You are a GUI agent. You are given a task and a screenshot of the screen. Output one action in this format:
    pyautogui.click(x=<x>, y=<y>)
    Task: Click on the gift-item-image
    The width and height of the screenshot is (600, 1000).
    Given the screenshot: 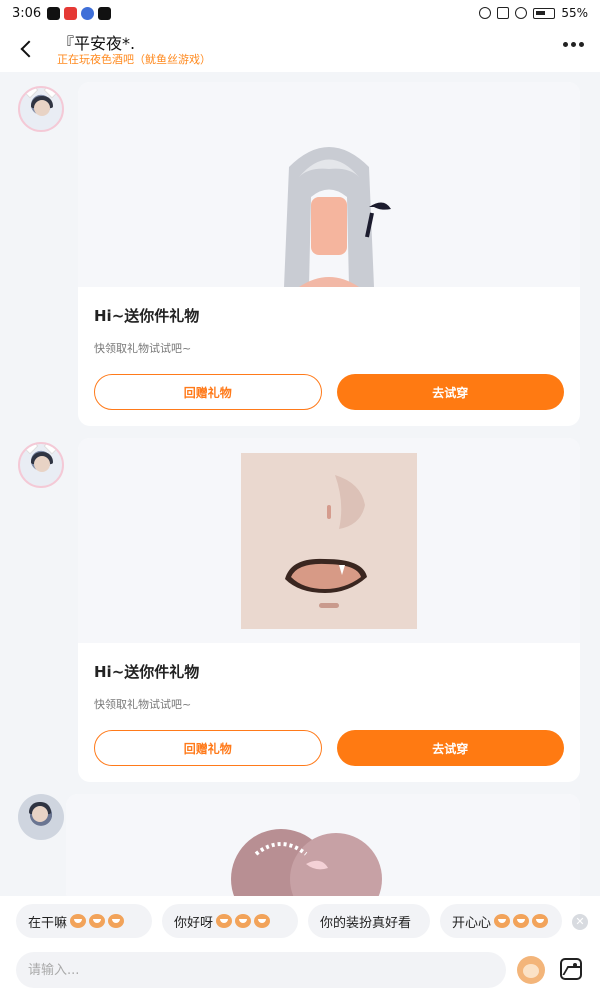 What is the action you would take?
    pyautogui.click(x=323, y=849)
    